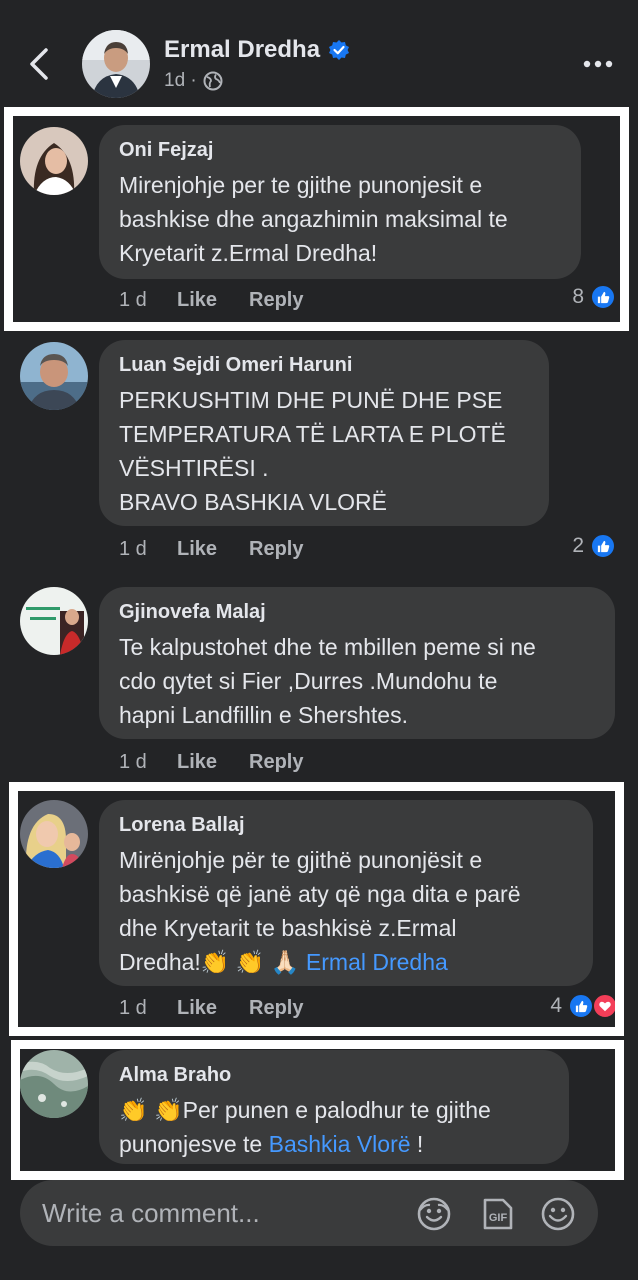 The image size is (638, 1280). I want to click on commenter-name: Gjinovefa Malaj, so click(357, 612).